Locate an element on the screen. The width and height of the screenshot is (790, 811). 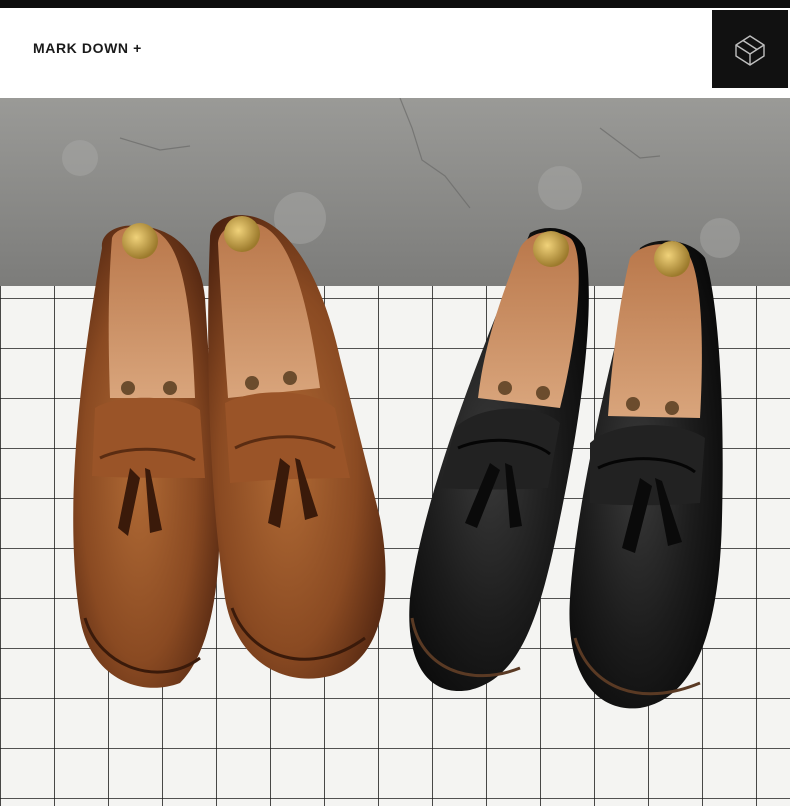
cube-logo-icon is located at coordinates (750, 49).